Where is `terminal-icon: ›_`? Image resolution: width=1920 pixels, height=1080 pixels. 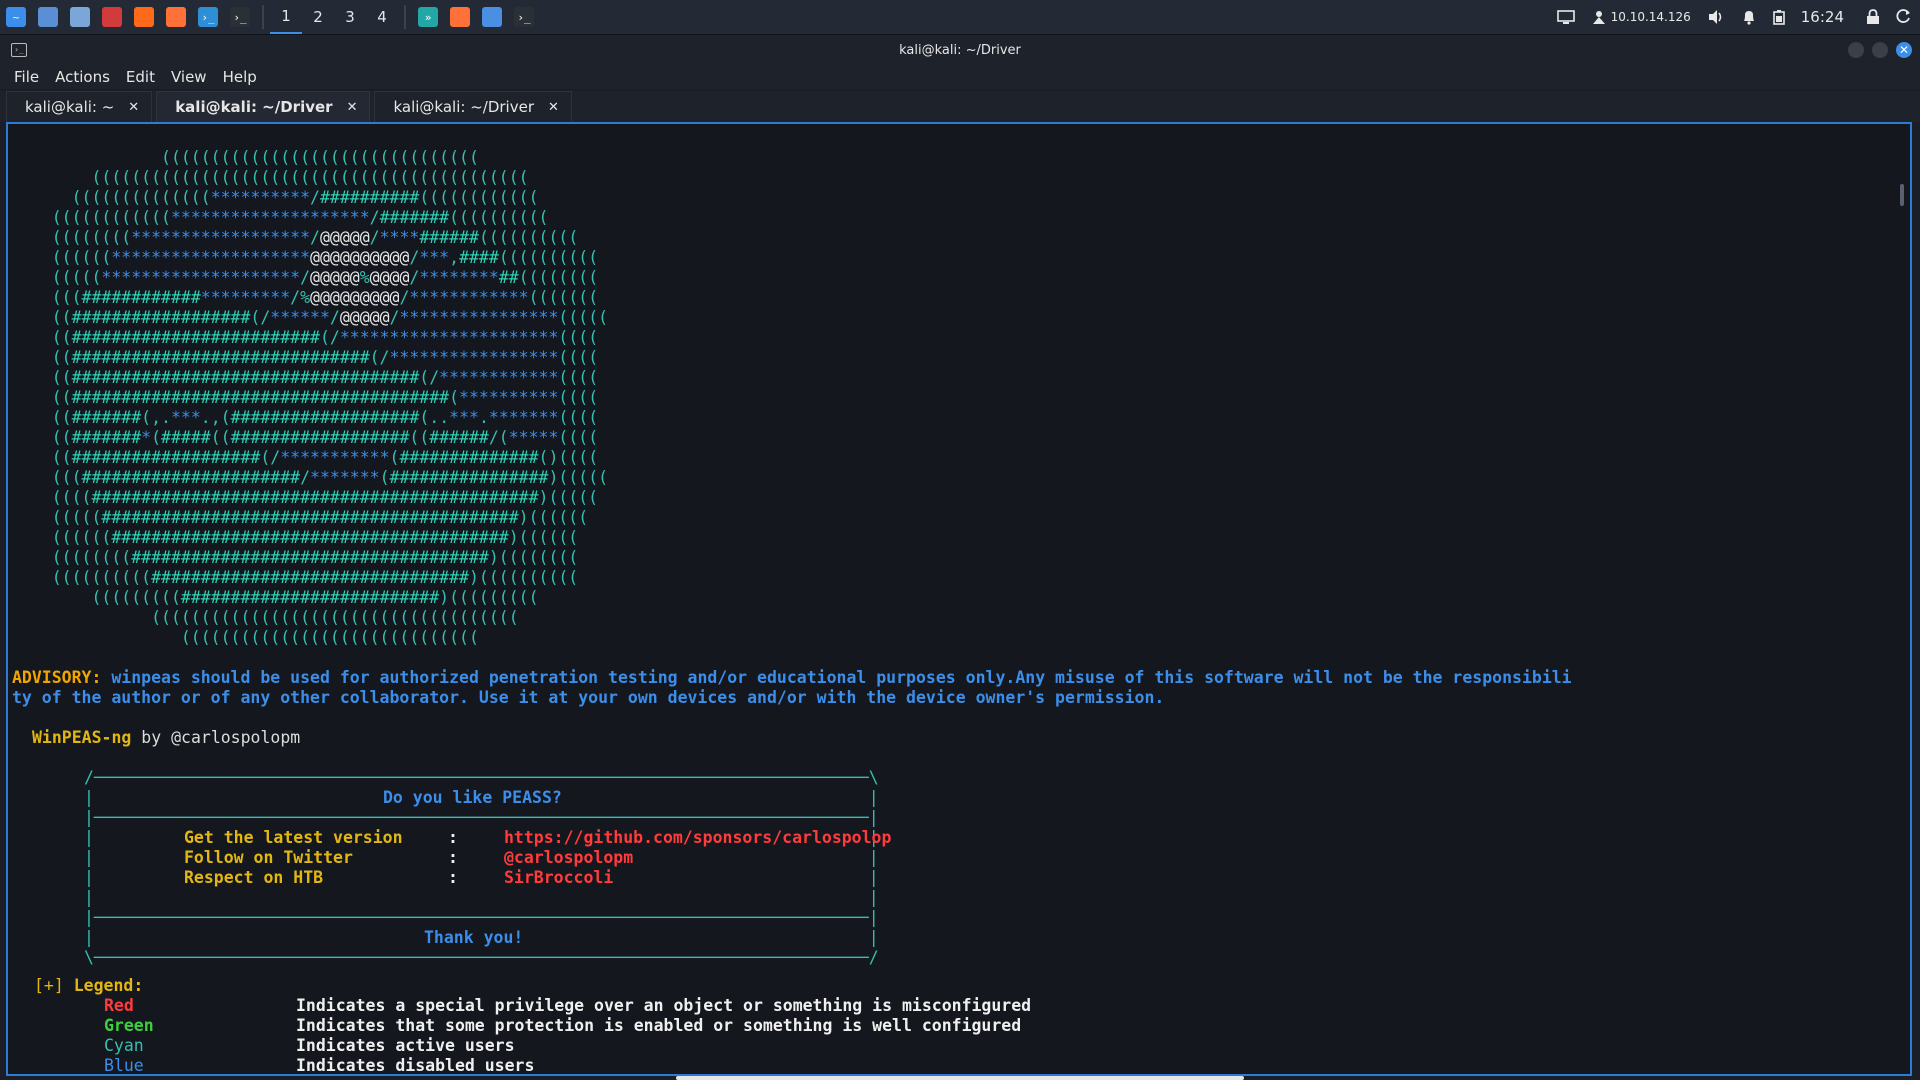
terminal-icon: ›_ is located at coordinates (240, 17).